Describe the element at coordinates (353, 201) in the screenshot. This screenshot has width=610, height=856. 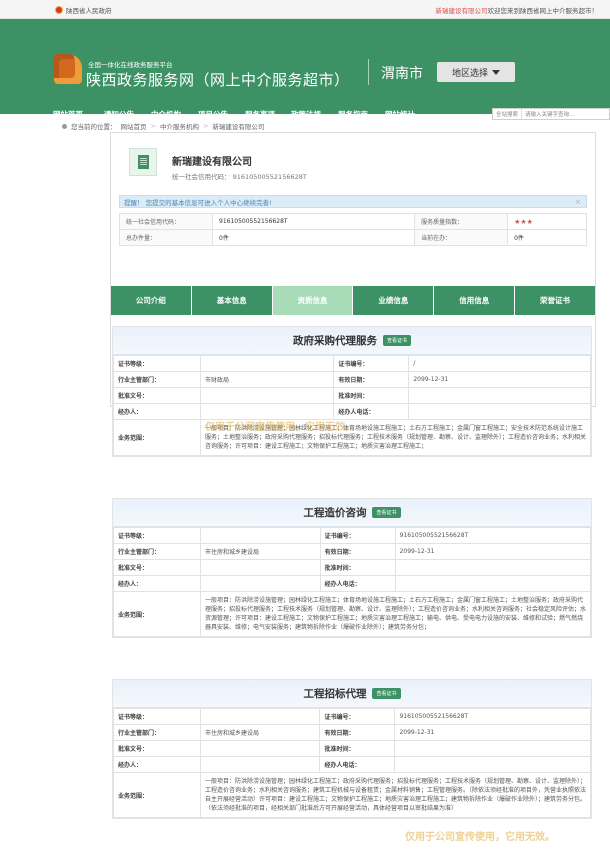
I see `info-notice: 提醒！ 您提交的基本信息可进入个人中心继续完善! ×` at that location.